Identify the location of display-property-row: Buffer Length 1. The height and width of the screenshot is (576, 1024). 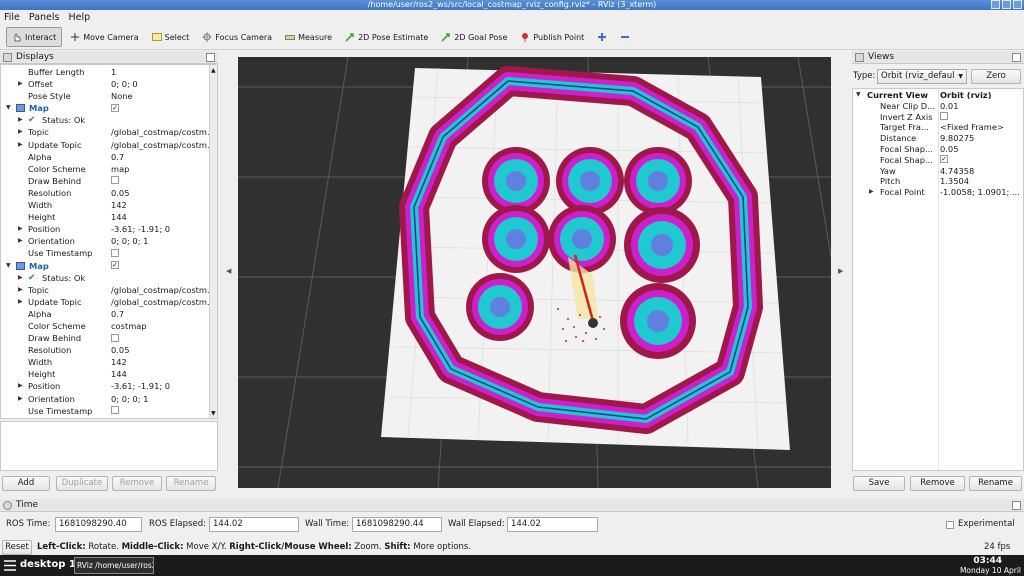
(105, 72).